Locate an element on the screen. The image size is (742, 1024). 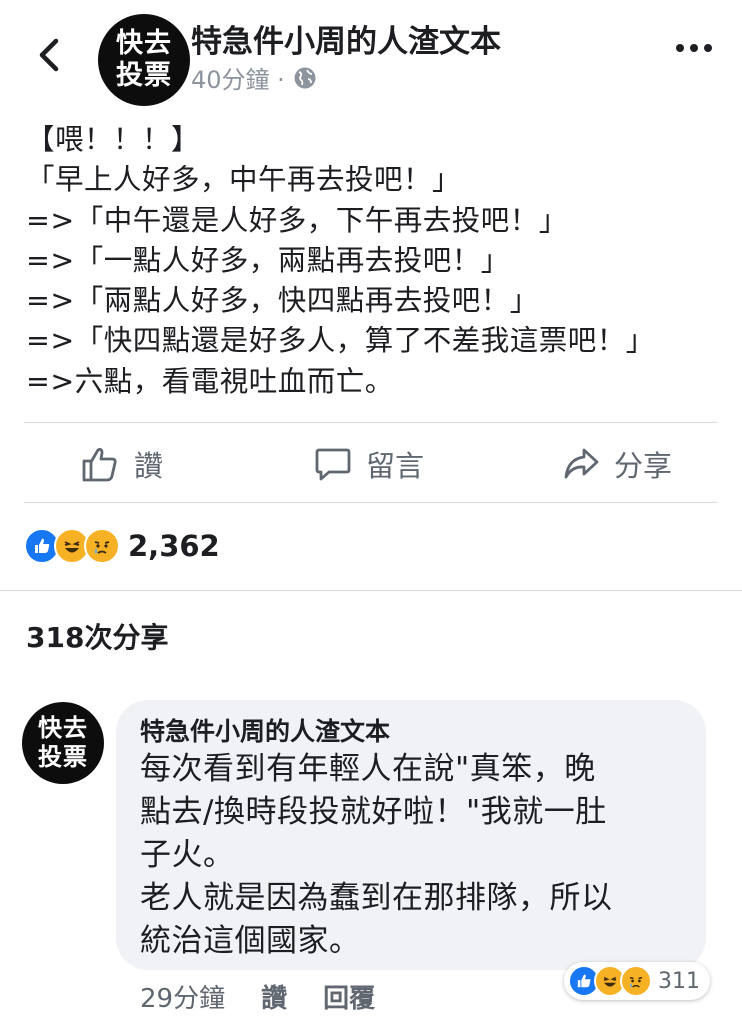
share-count: 318次分享 is located at coordinates (97, 636).